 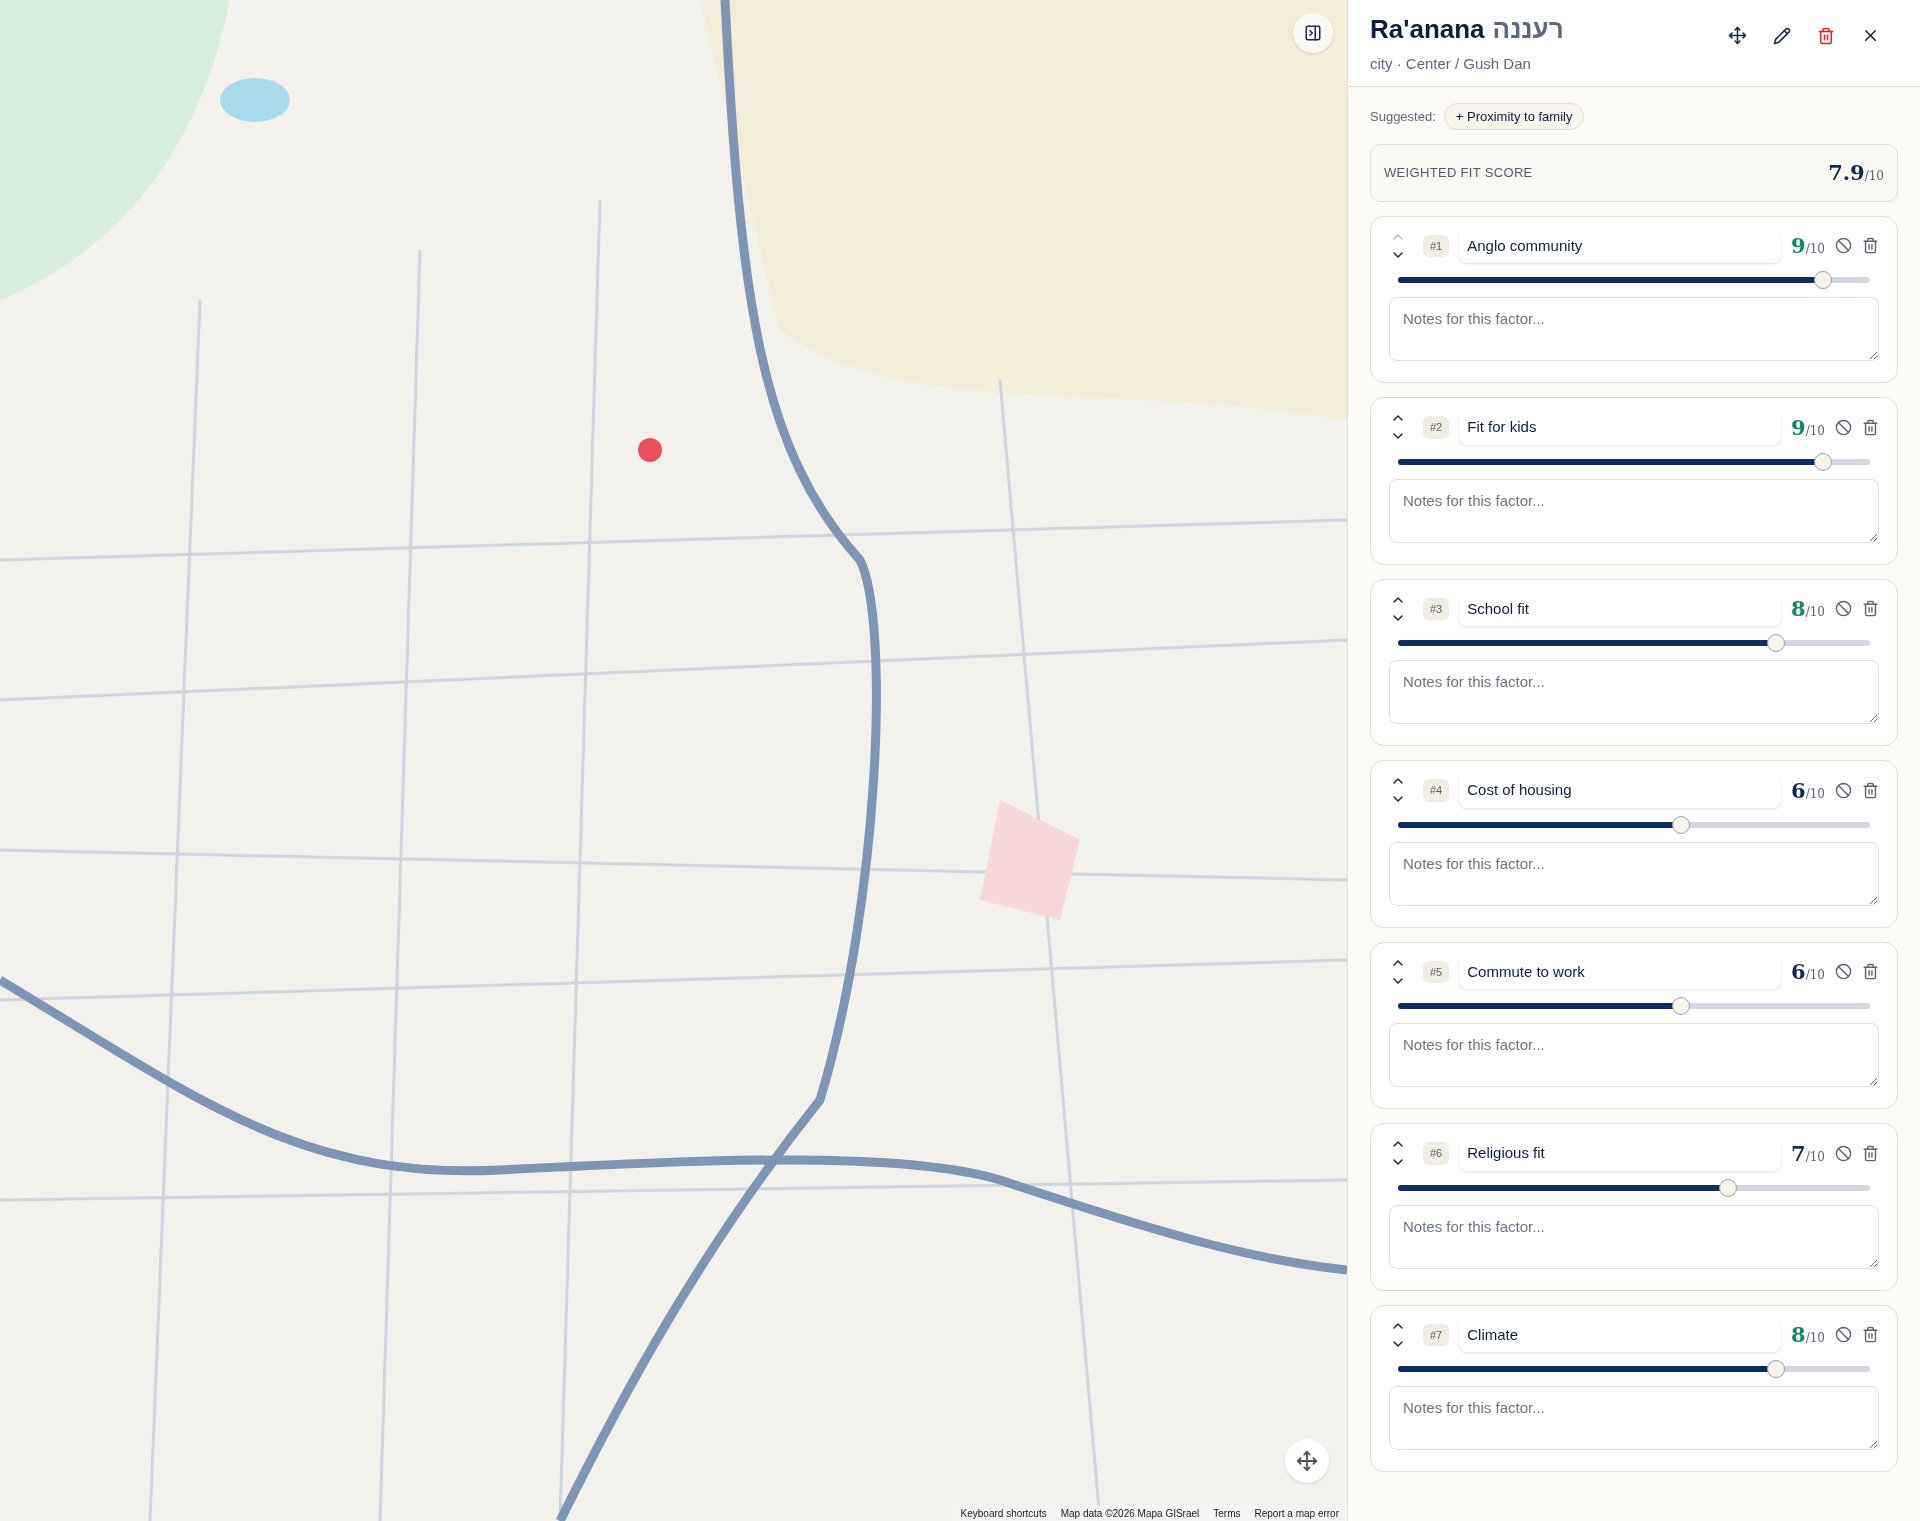 I want to click on rank-badge: #3, so click(x=1436, y=608).